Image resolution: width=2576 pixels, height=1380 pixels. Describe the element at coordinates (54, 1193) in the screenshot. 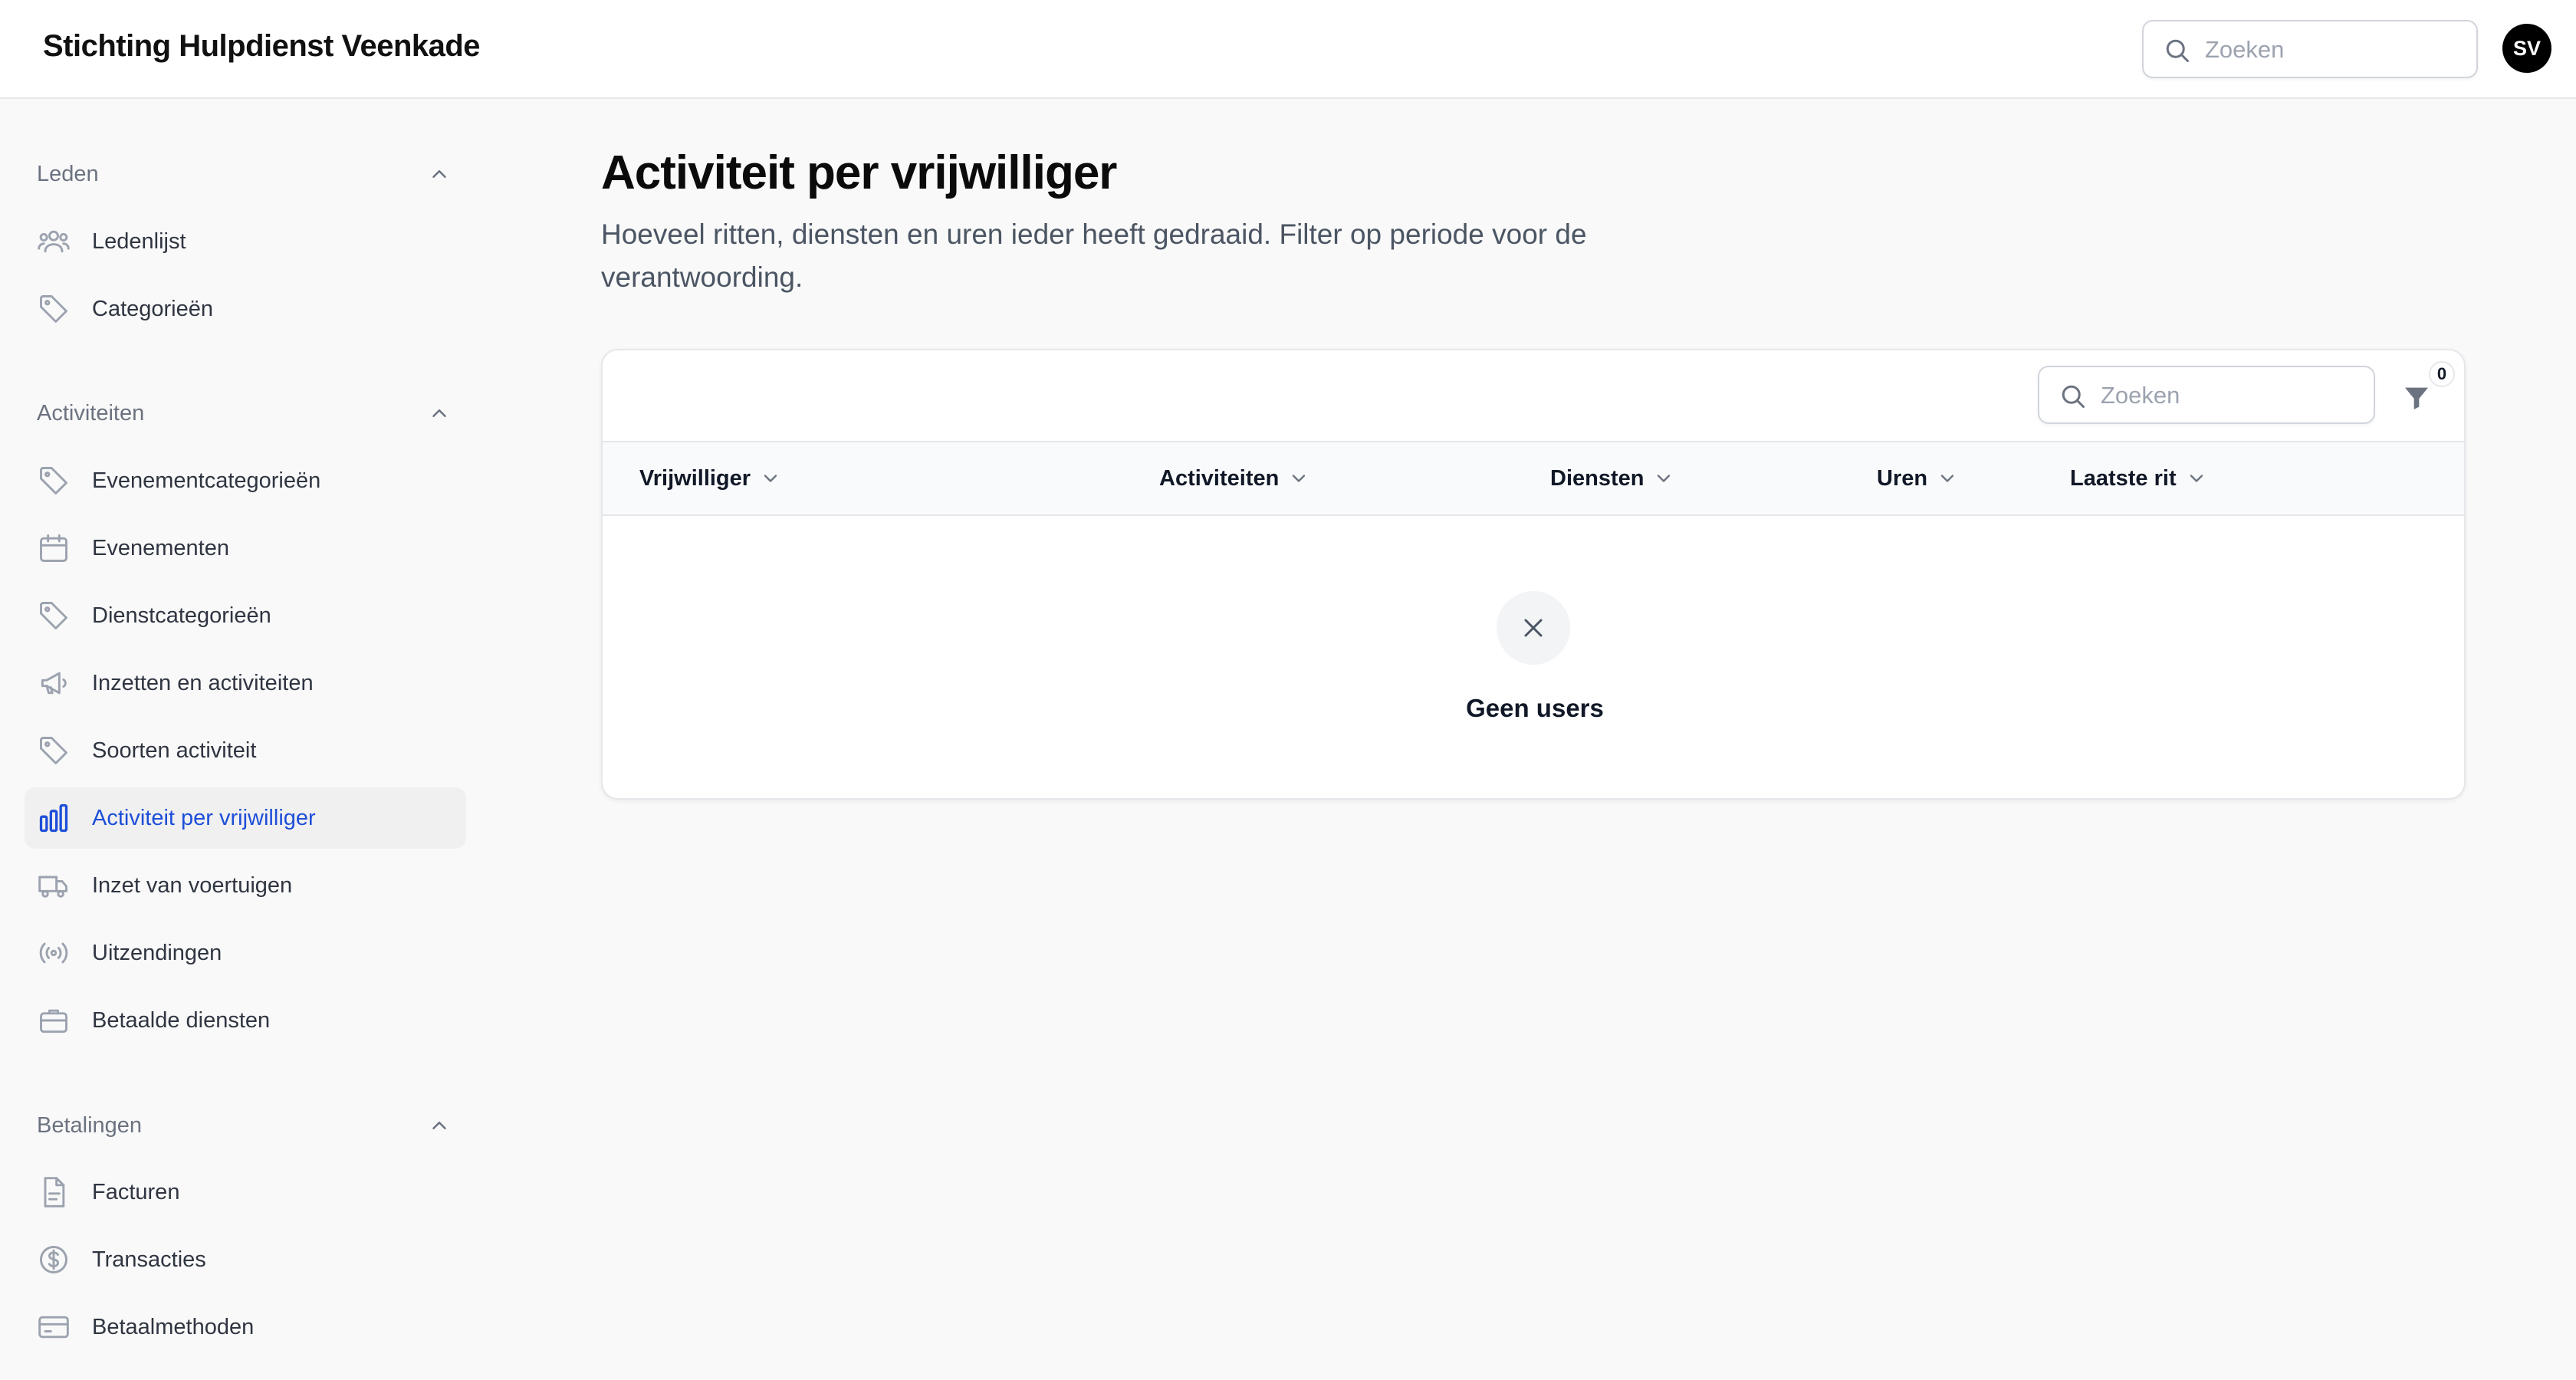

I see `document-icon` at that location.